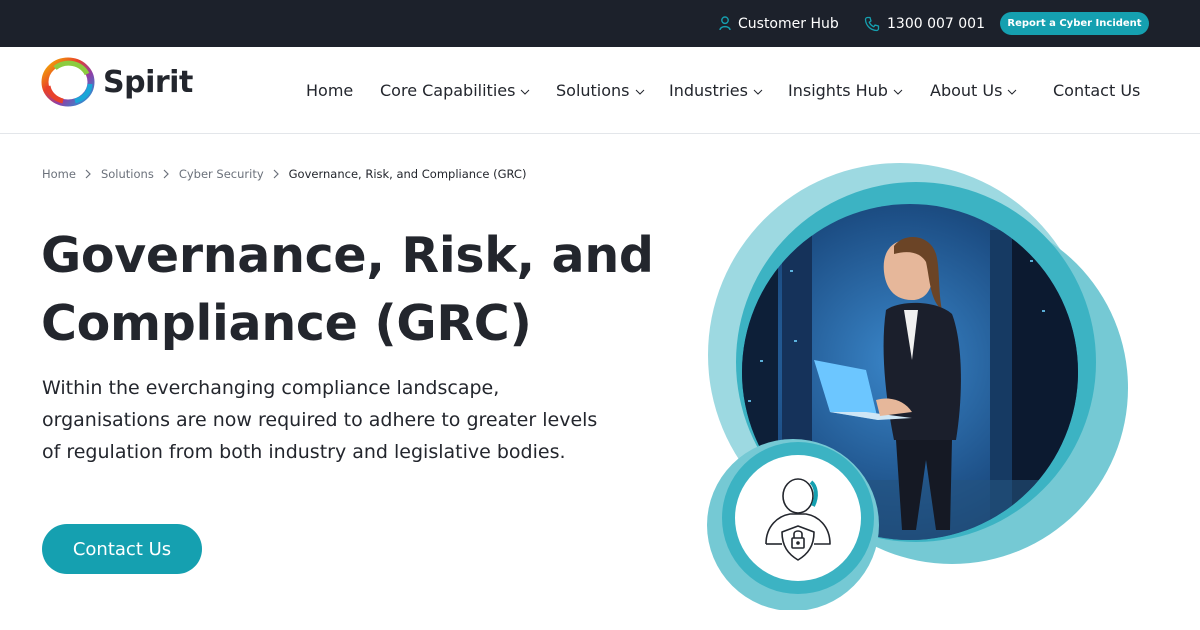  Describe the element at coordinates (347, 255) in the screenshot. I see `page-title-line-1: Governance, Risk, and` at that location.